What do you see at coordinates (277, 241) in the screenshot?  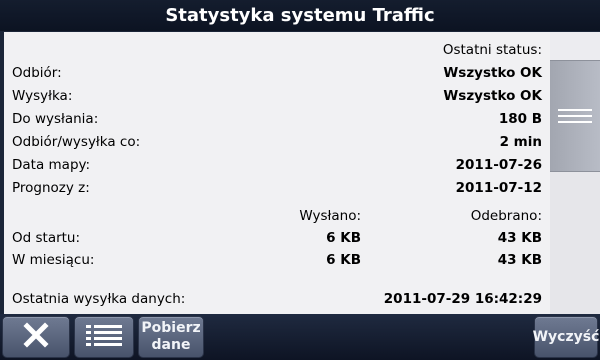 I see `transfer-row-since-start: Od startu: 6 KB 43 KB` at bounding box center [277, 241].